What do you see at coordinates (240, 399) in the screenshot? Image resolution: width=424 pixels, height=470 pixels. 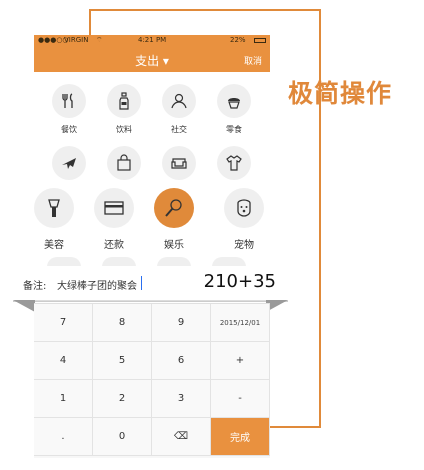 I see `key-minus: -` at bounding box center [240, 399].